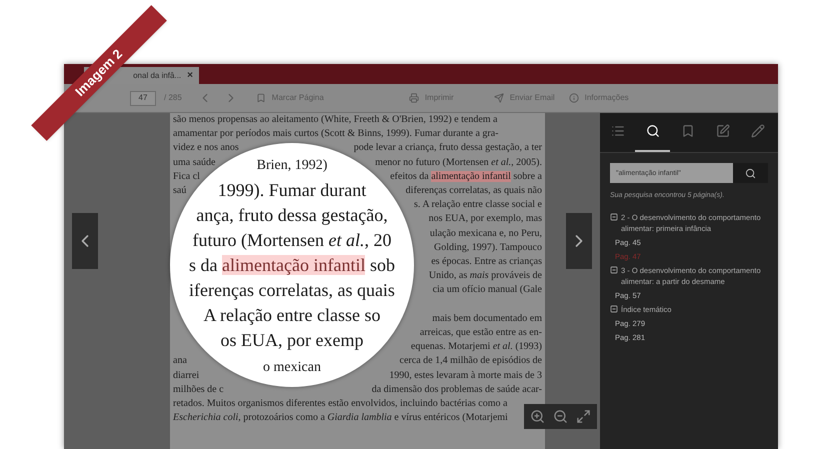 Image resolution: width=830 pixels, height=449 pixels. What do you see at coordinates (198, 389) in the screenshot?
I see `text-line: milhões de c` at bounding box center [198, 389].